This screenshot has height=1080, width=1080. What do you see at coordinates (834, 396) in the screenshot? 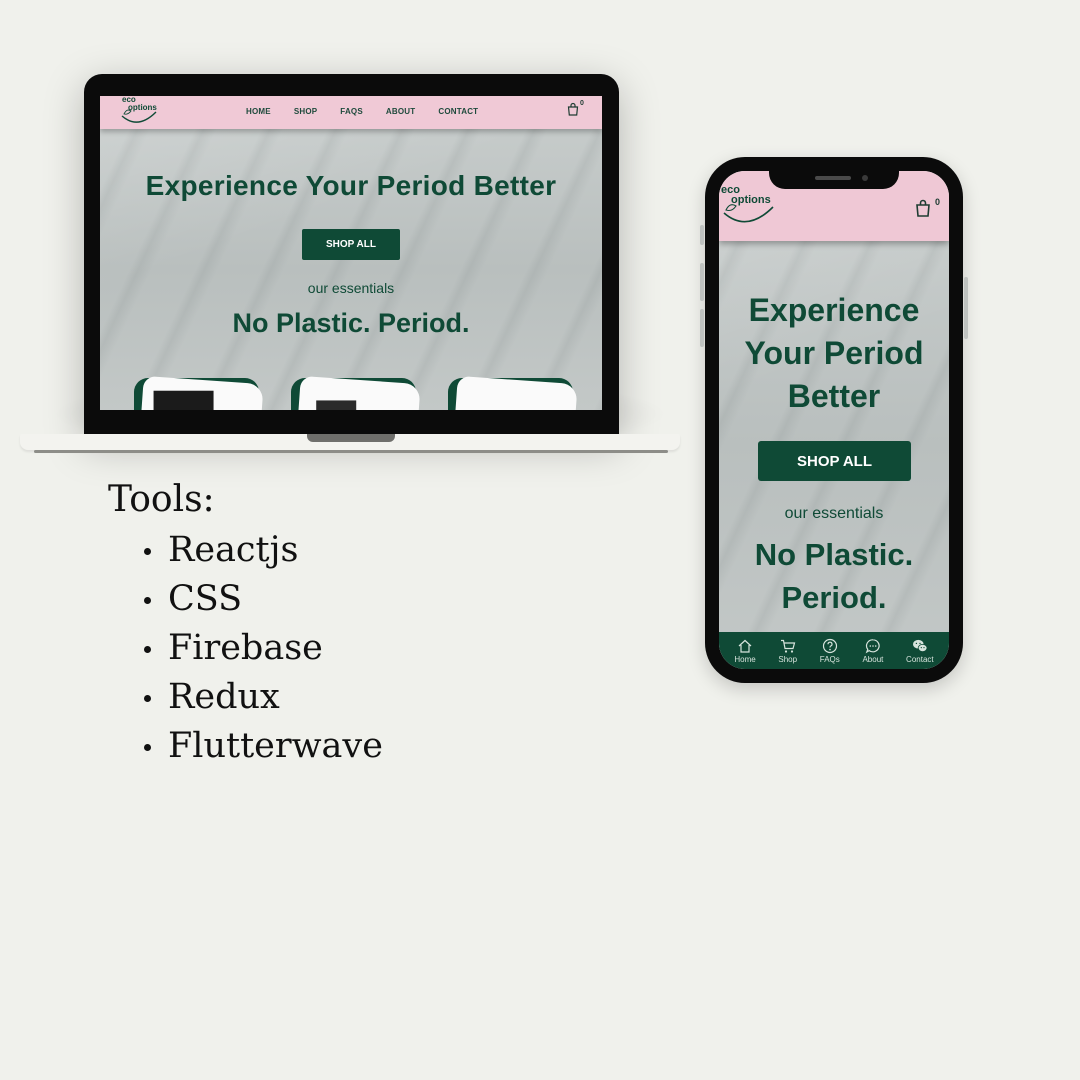
I see `hero-title-line: Better` at bounding box center [834, 396].